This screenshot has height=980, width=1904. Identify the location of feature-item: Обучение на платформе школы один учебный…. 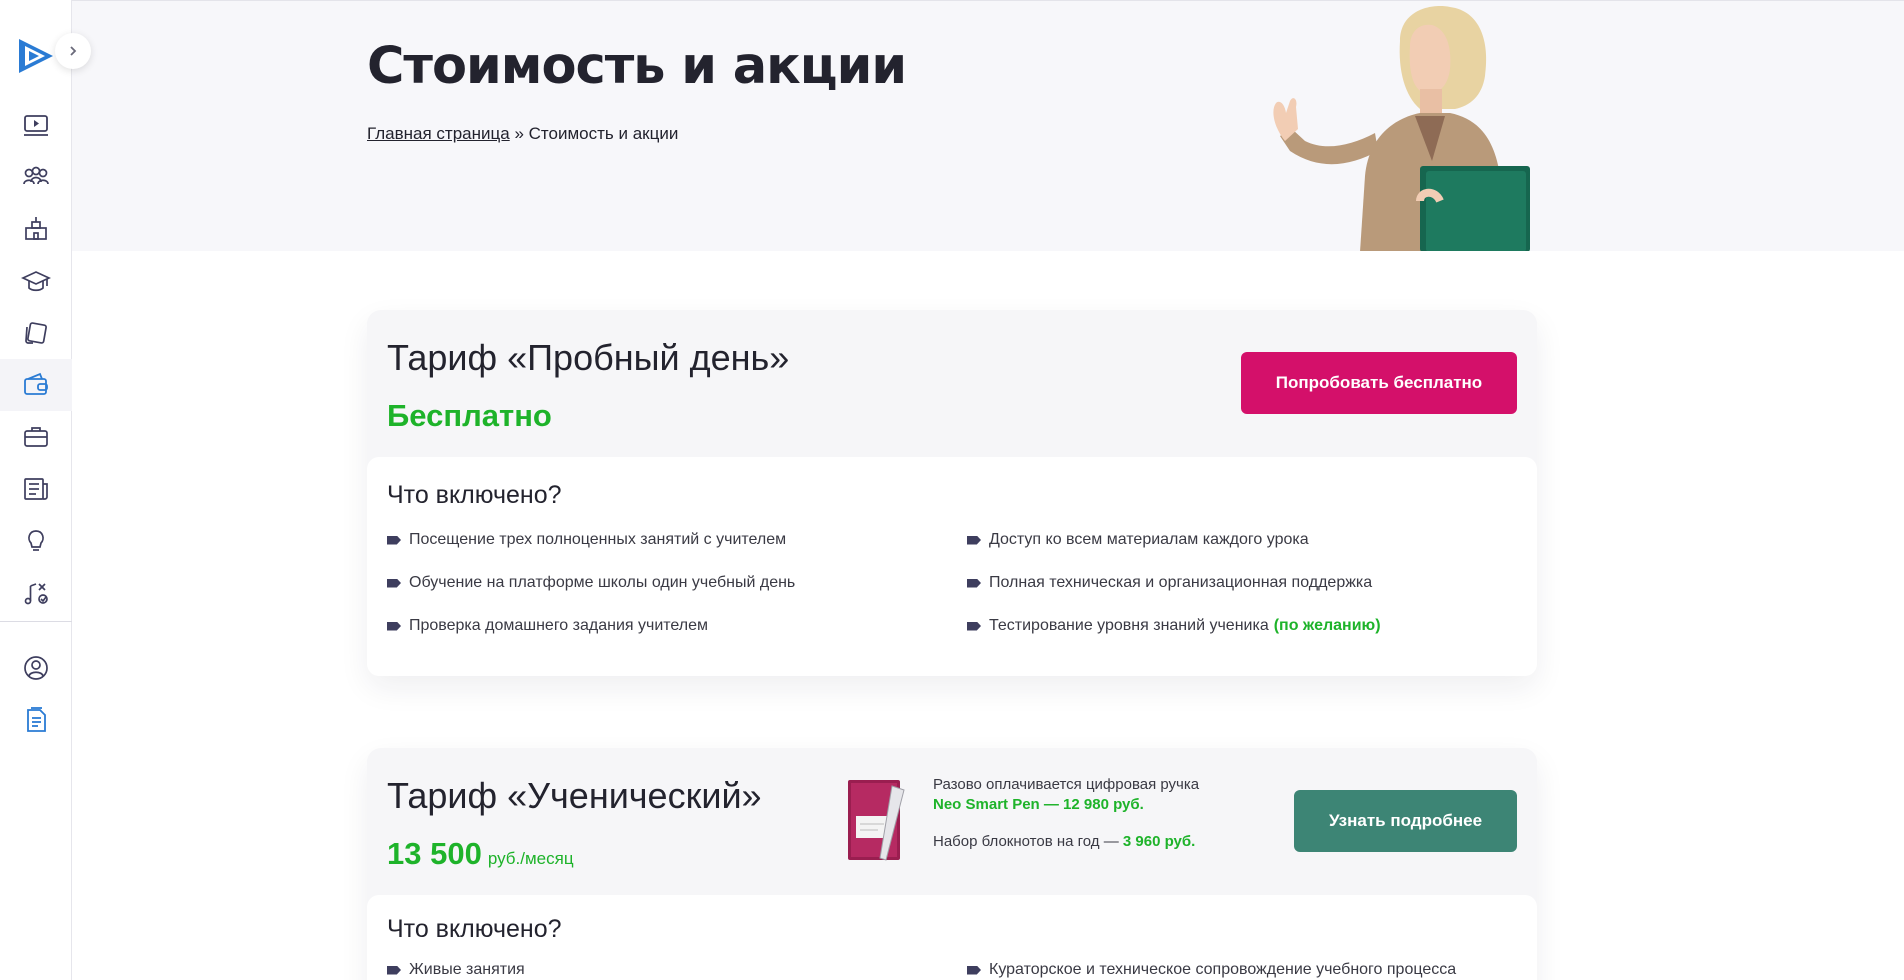
(591, 583).